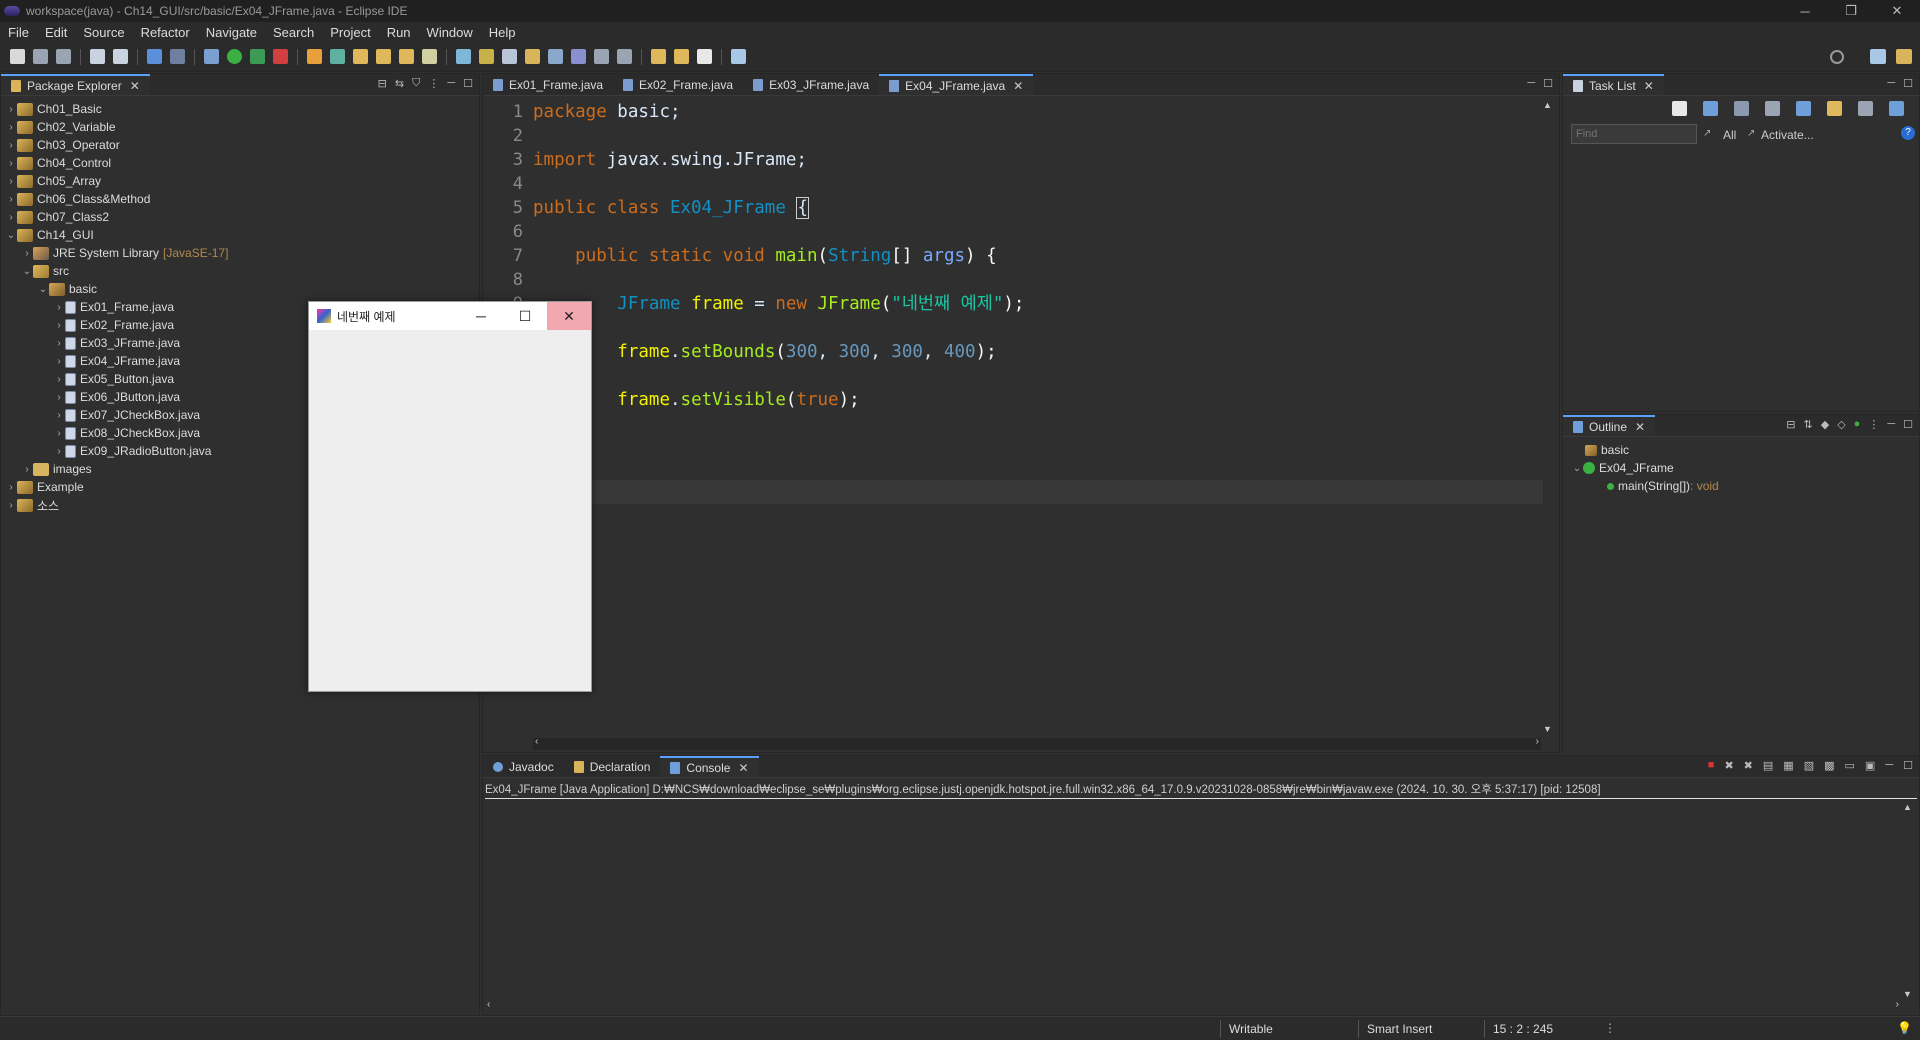 The image size is (1920, 1040). Describe the element at coordinates (523, 766) in the screenshot. I see `tab-javadoc: Javadoc` at that location.